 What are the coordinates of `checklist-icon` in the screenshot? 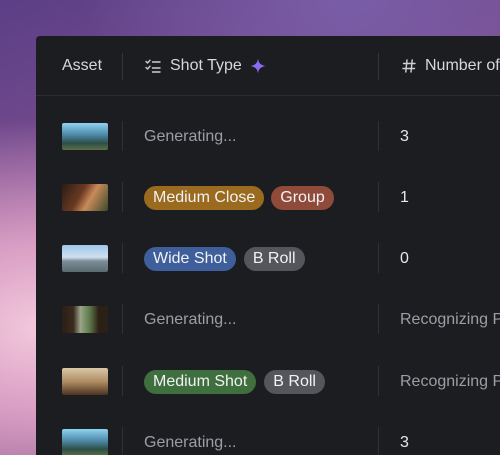 It's located at (153, 66).